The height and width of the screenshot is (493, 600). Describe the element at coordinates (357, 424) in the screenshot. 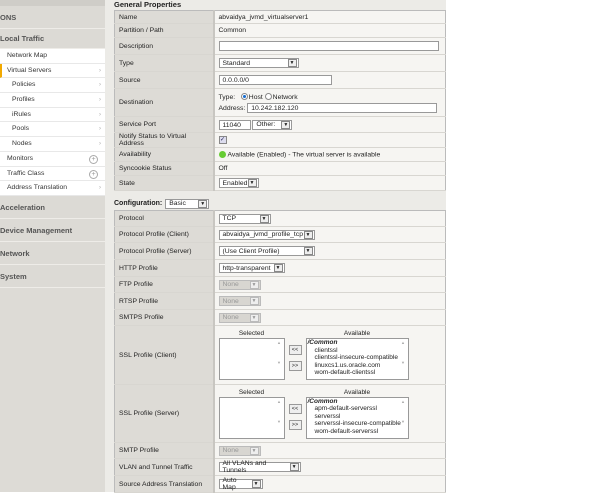

I see `list-item: serverssl-insecure-compatible` at that location.